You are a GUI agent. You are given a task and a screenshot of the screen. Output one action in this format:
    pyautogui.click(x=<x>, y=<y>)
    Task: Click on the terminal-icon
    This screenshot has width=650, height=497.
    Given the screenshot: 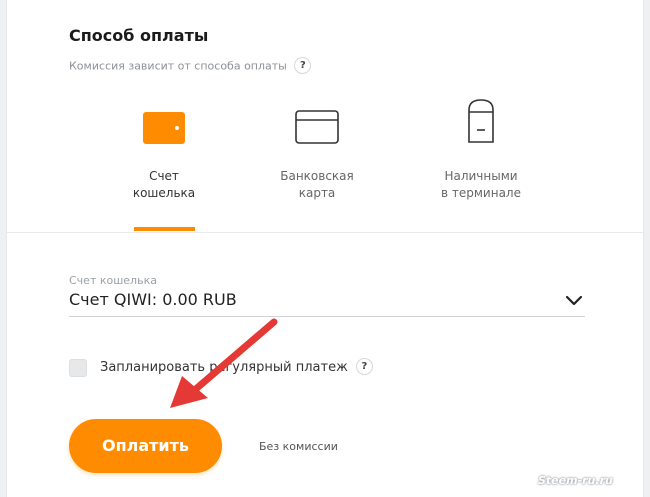 What is the action you would take?
    pyautogui.click(x=481, y=121)
    